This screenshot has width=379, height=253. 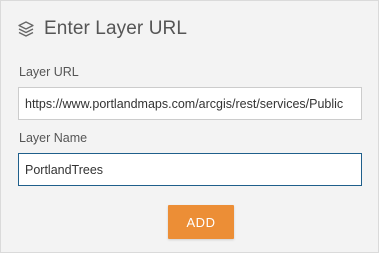 What do you see at coordinates (190, 169) in the screenshot?
I see `layer-name-input` at bounding box center [190, 169].